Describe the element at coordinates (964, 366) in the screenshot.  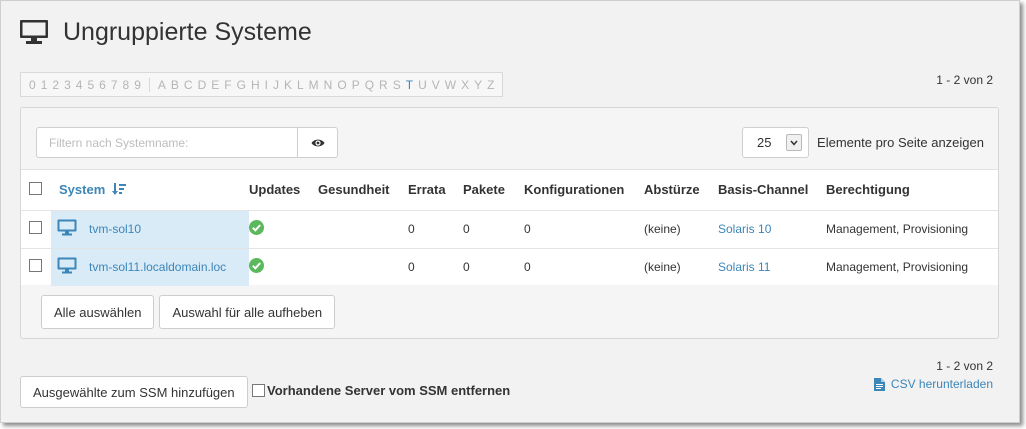
I see `pagination-count-bottom: 1 - 2 von 2` at that location.